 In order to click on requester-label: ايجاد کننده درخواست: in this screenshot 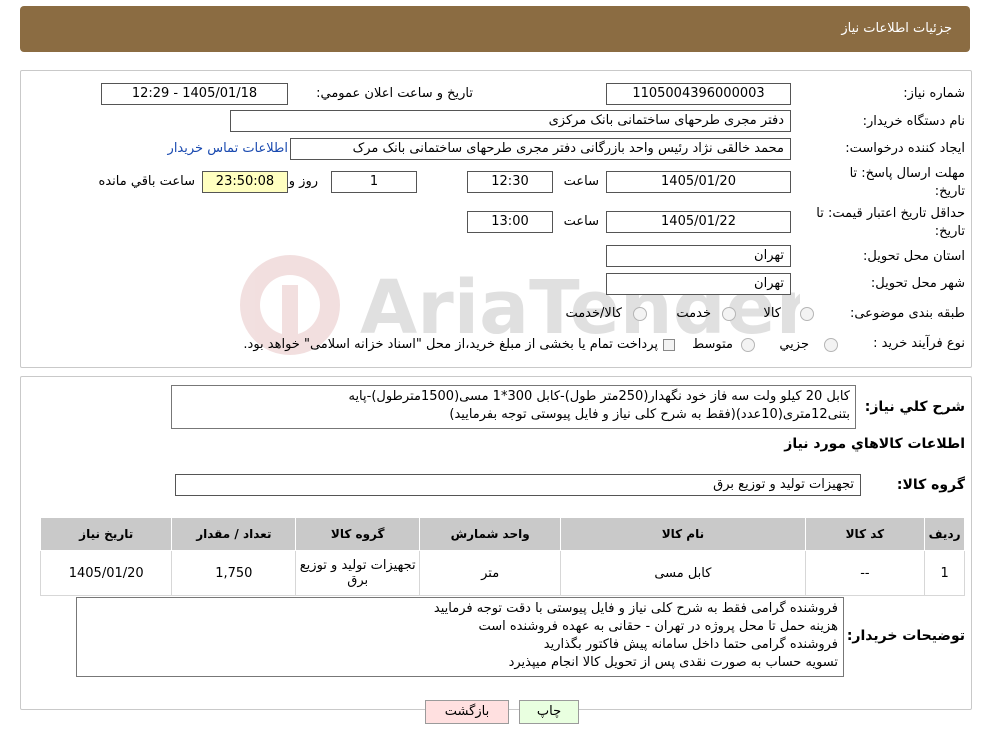, I will do `click(905, 148)`.